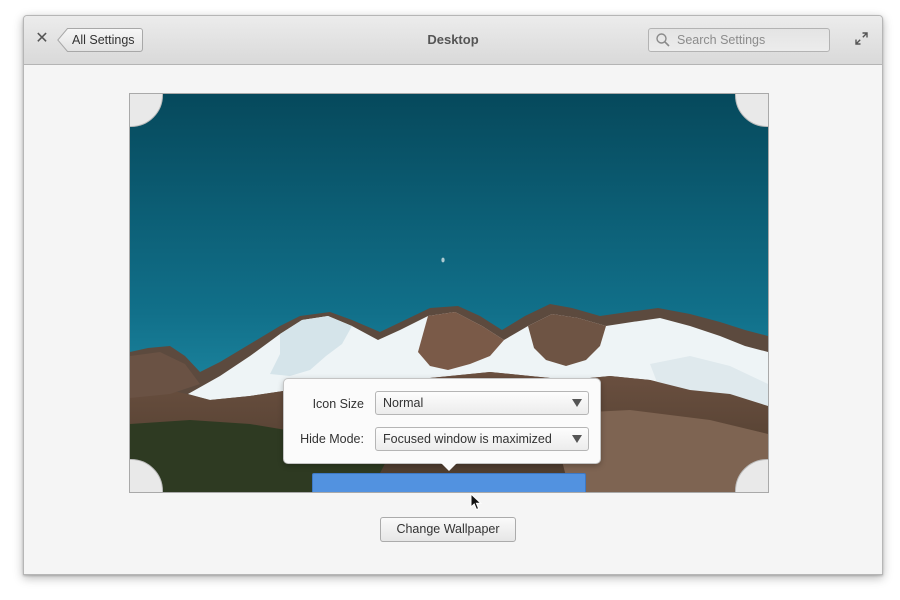 The image size is (900, 600). What do you see at coordinates (453, 40) in the screenshot?
I see `header-bar: ✕ All Settings Desktop` at bounding box center [453, 40].